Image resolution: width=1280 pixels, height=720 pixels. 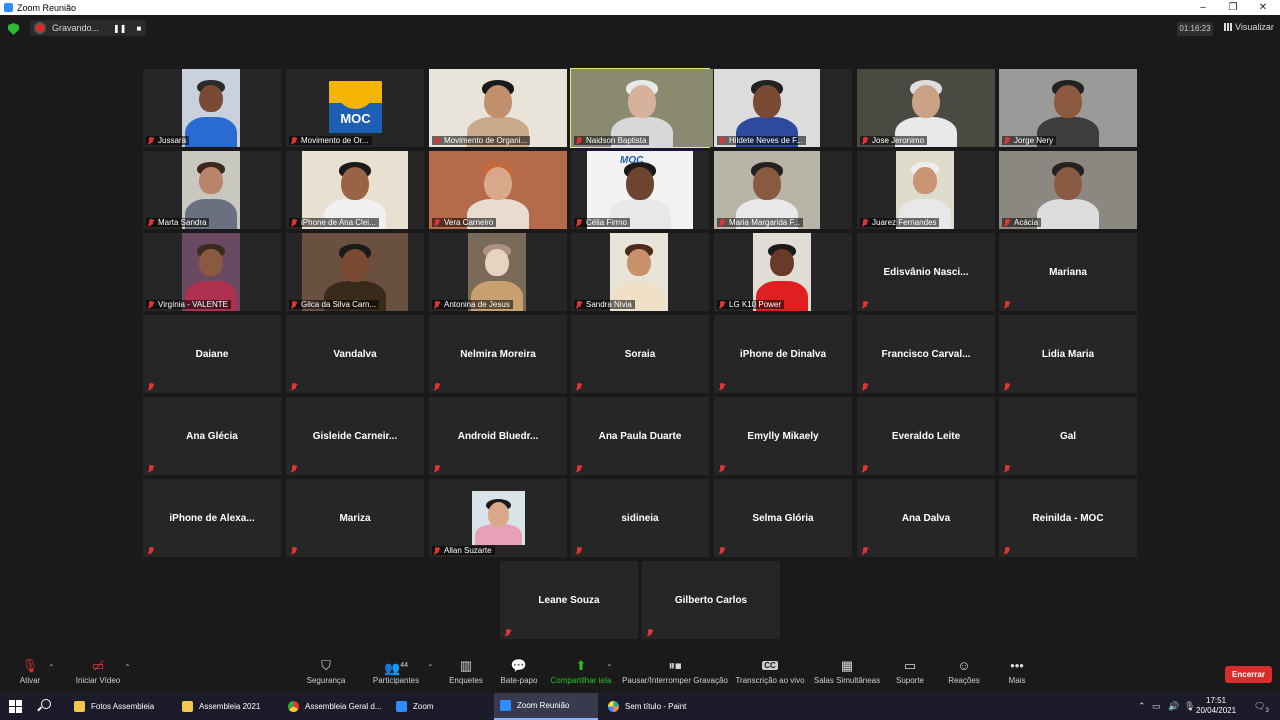 What do you see at coordinates (138, 28) in the screenshot?
I see `stop-recording-icon: ■` at bounding box center [138, 28].